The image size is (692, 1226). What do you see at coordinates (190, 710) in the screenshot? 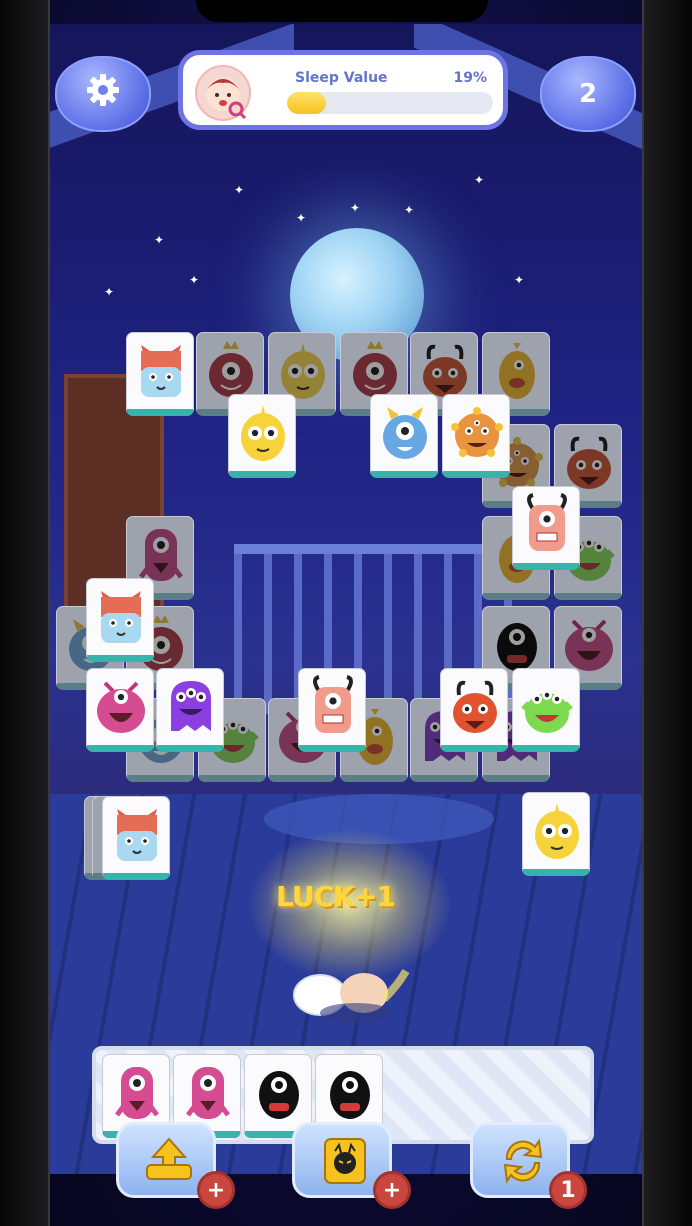
I see `mahjong-tile-purpleGhost` at bounding box center [190, 710].